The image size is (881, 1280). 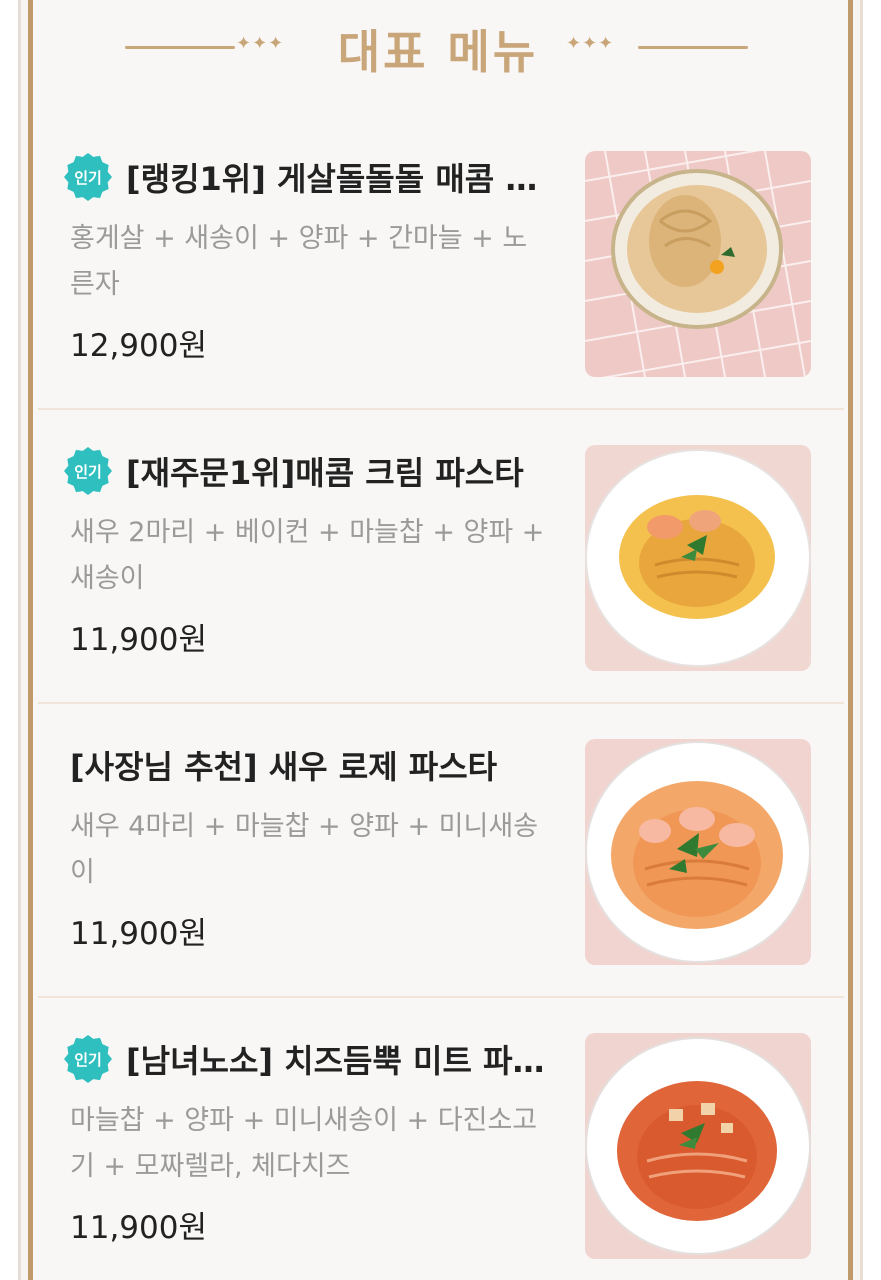 I want to click on header-divider-left, so click(x=180, y=47).